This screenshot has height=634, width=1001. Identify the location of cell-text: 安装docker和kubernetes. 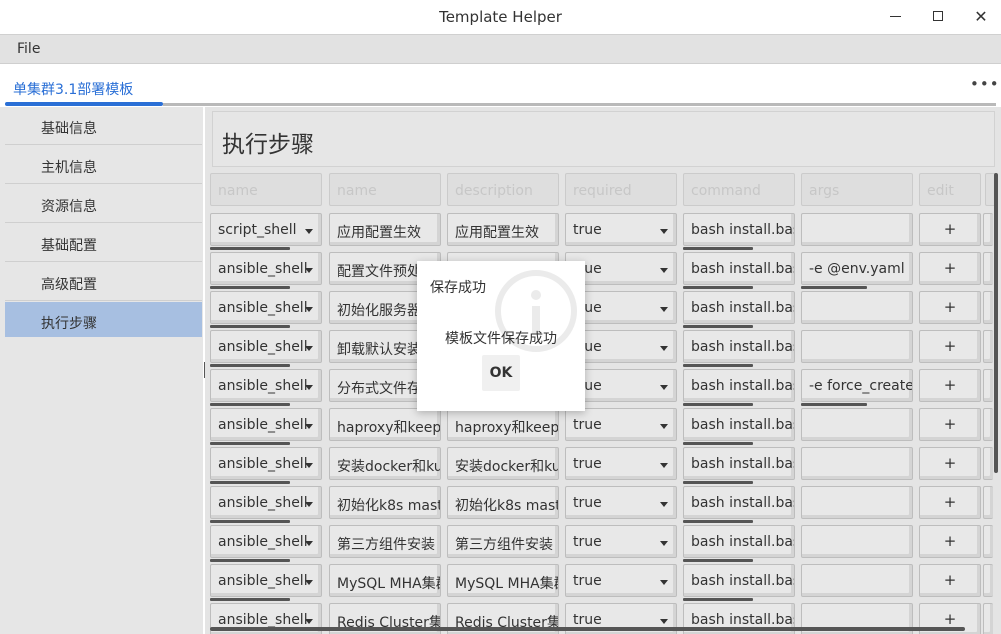
(388, 467).